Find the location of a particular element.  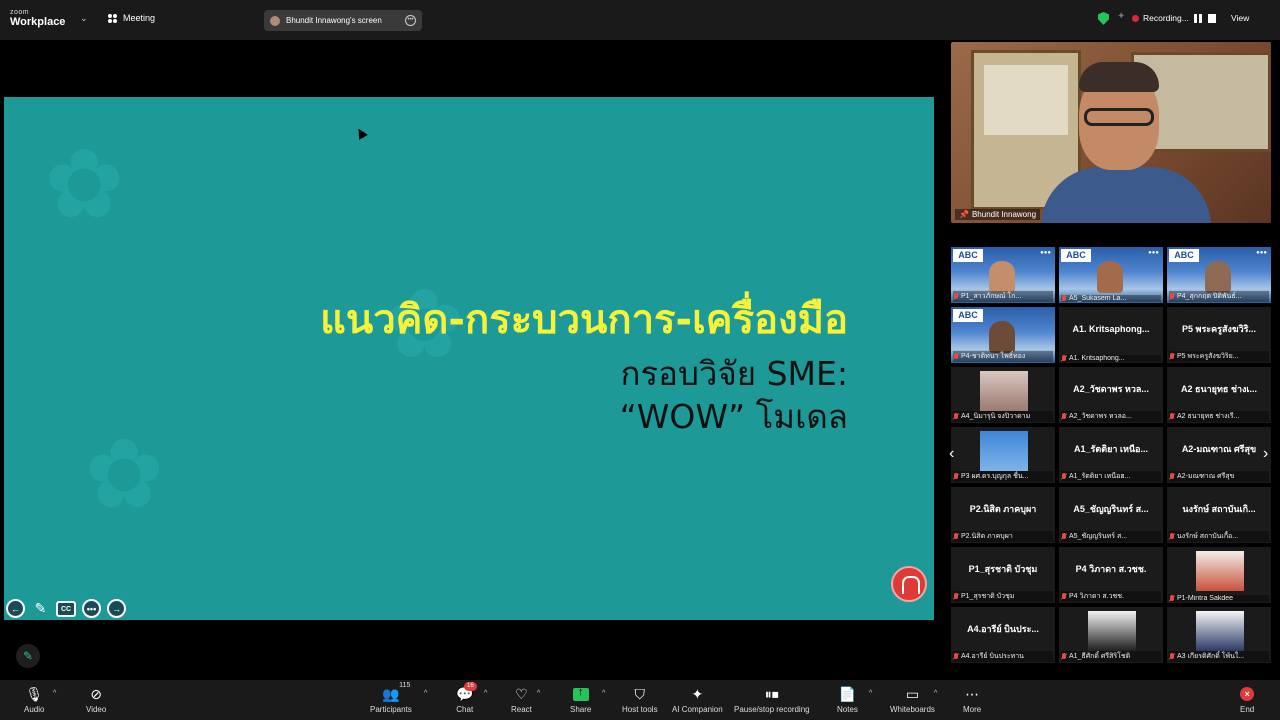

more-label: More is located at coordinates (972, 709).